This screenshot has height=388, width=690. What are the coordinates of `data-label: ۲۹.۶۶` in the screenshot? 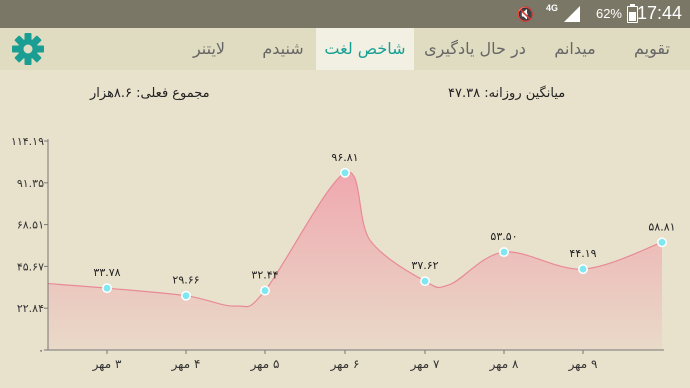 It's located at (185, 280).